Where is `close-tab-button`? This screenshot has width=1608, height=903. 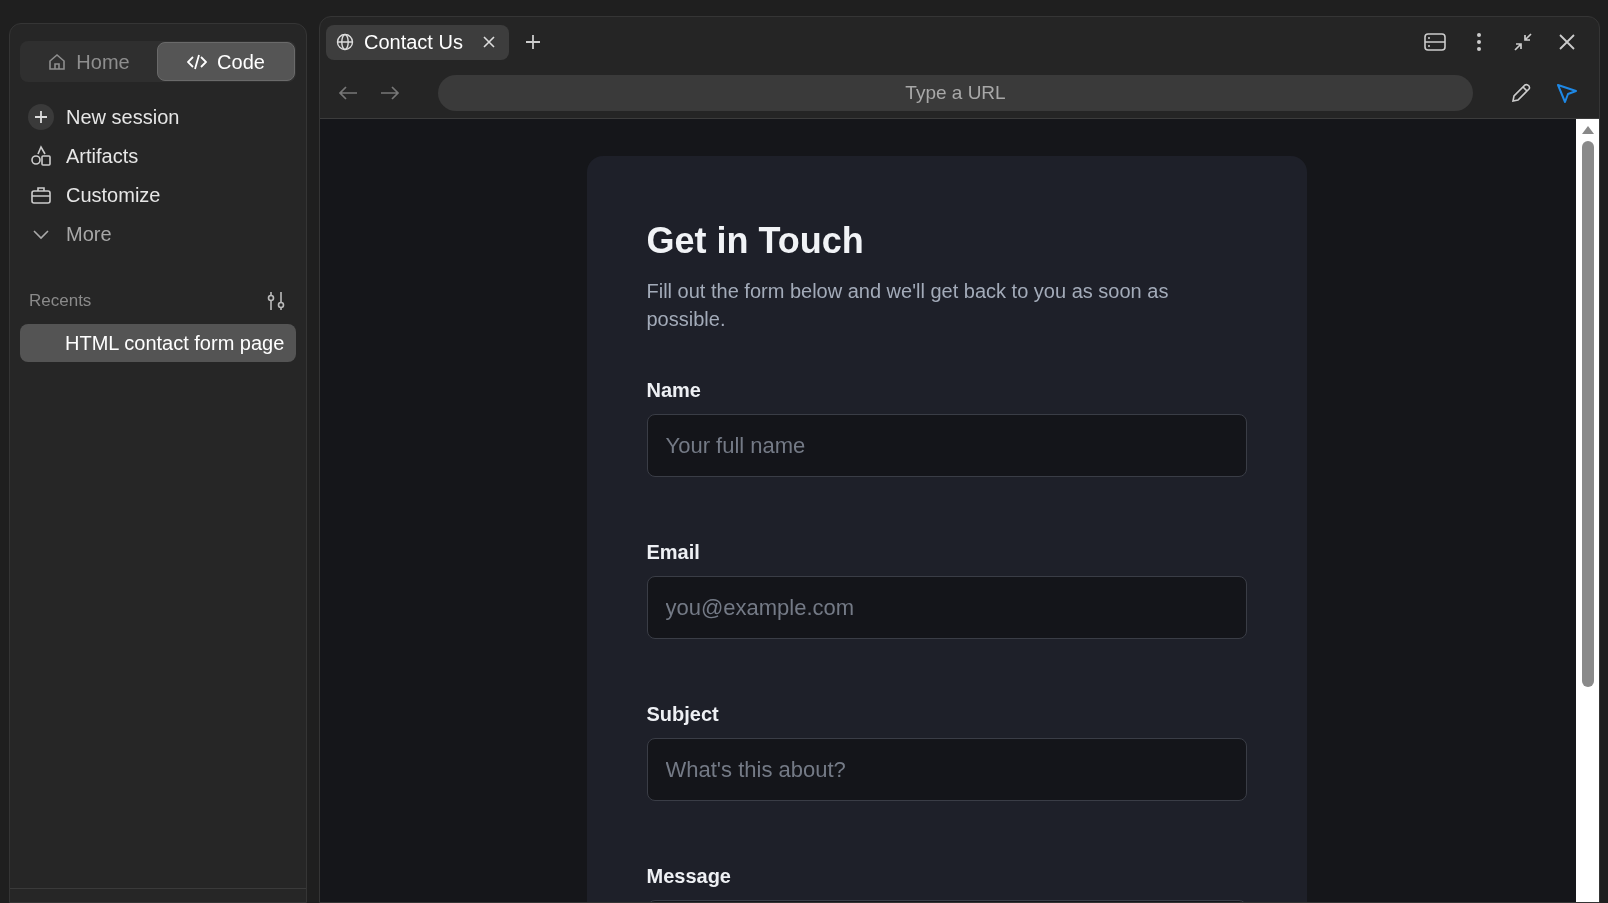 close-tab-button is located at coordinates (488, 42).